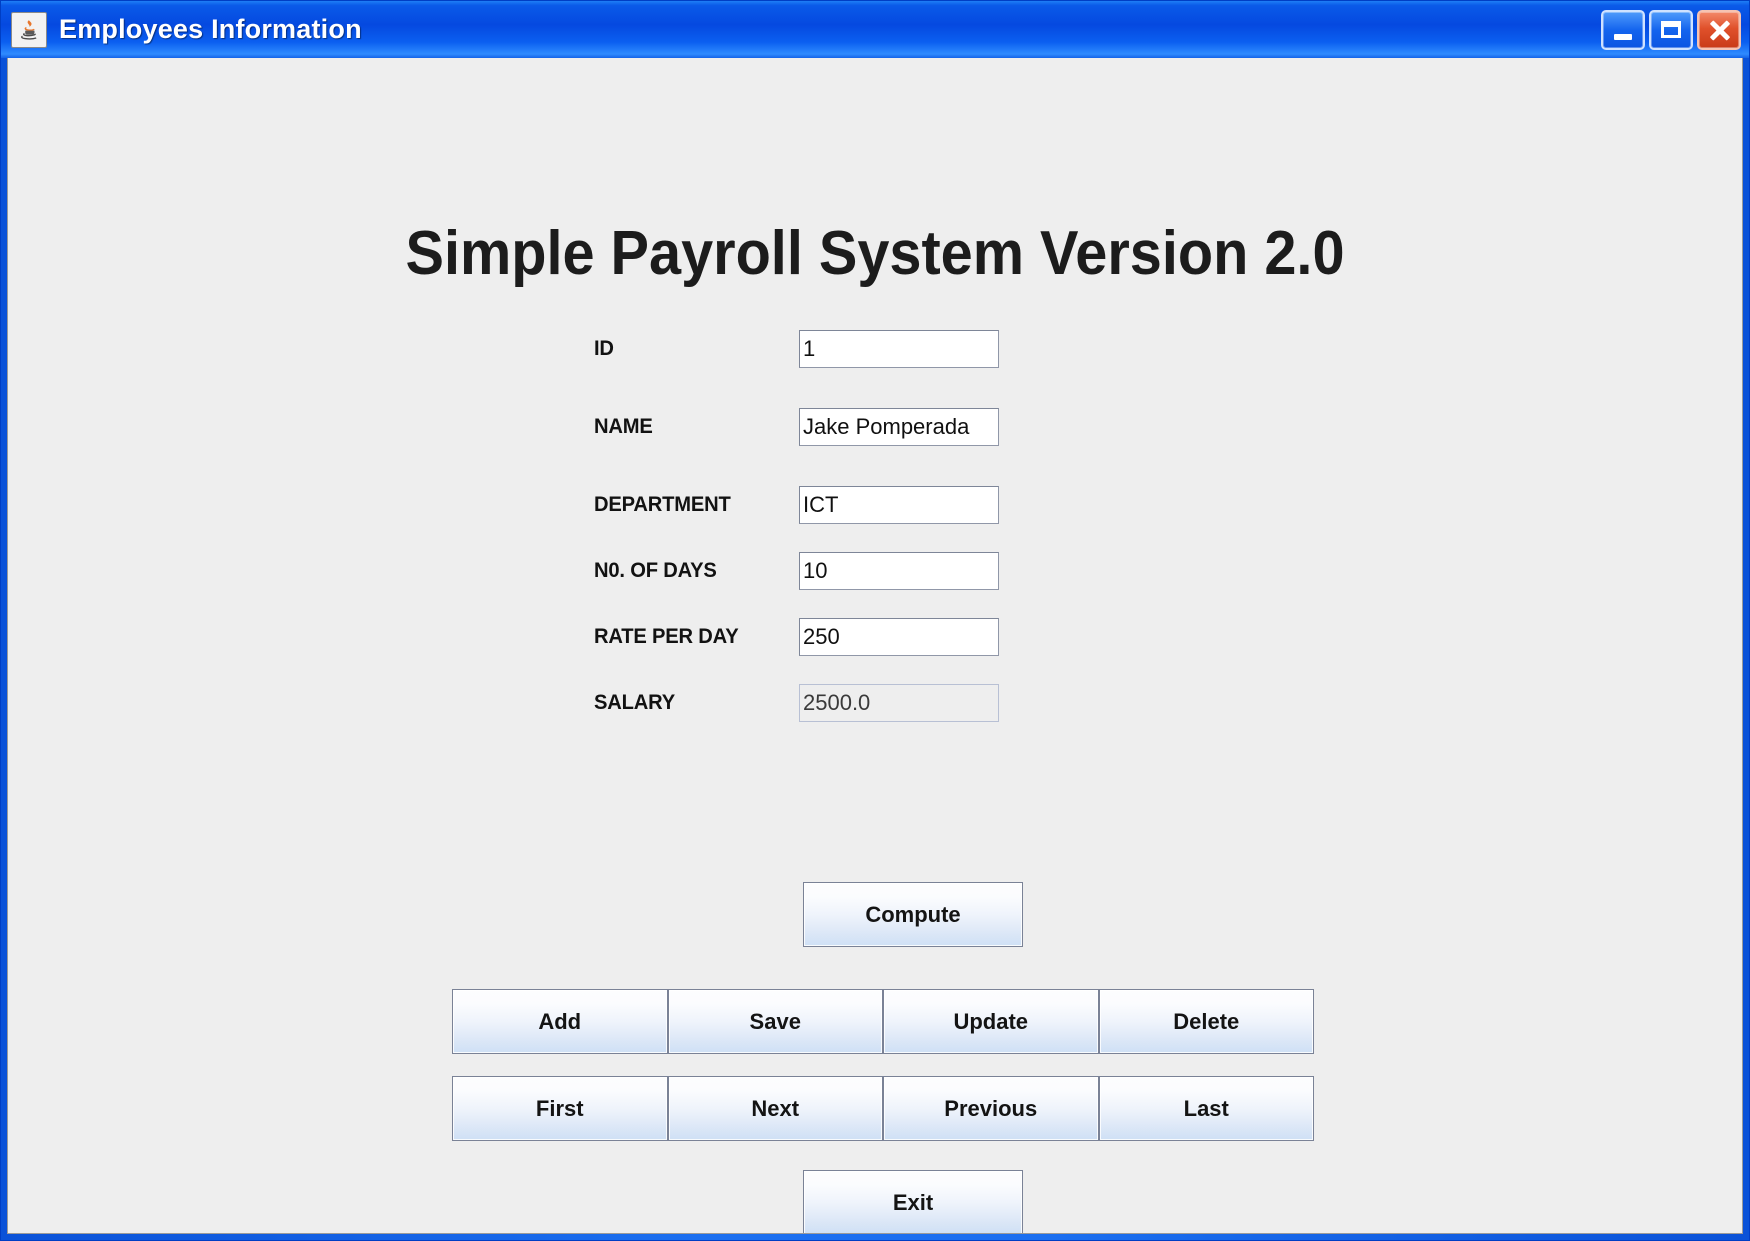  I want to click on label-department: DEPARTMENT, so click(662, 504).